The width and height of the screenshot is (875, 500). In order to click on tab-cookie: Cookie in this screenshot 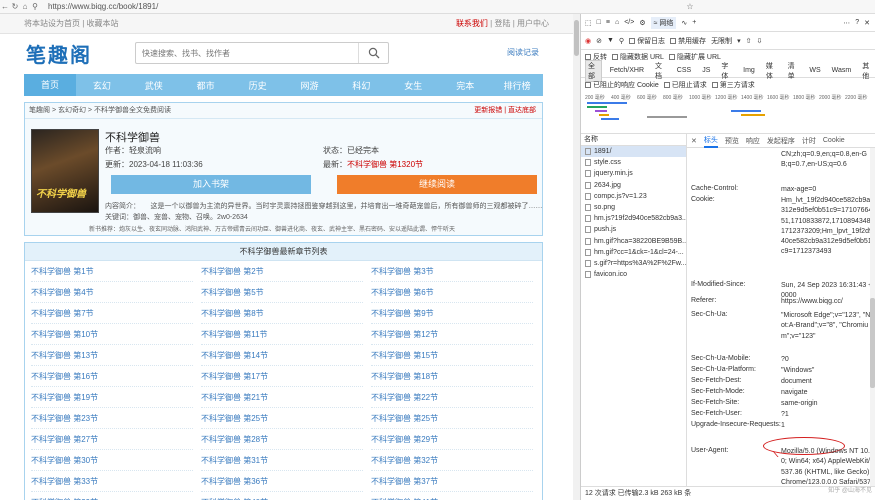, I will do `click(834, 140)`.